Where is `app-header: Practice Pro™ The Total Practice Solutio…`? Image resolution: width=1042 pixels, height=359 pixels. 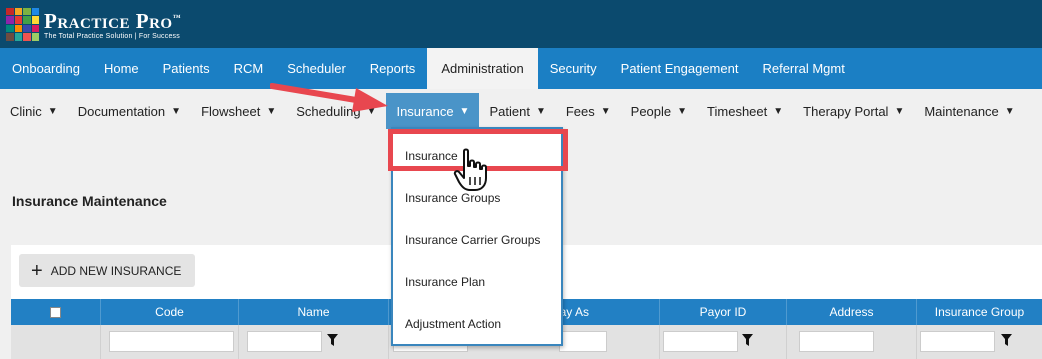
app-header: Practice Pro™ The Total Practice Solutio… is located at coordinates (521, 24).